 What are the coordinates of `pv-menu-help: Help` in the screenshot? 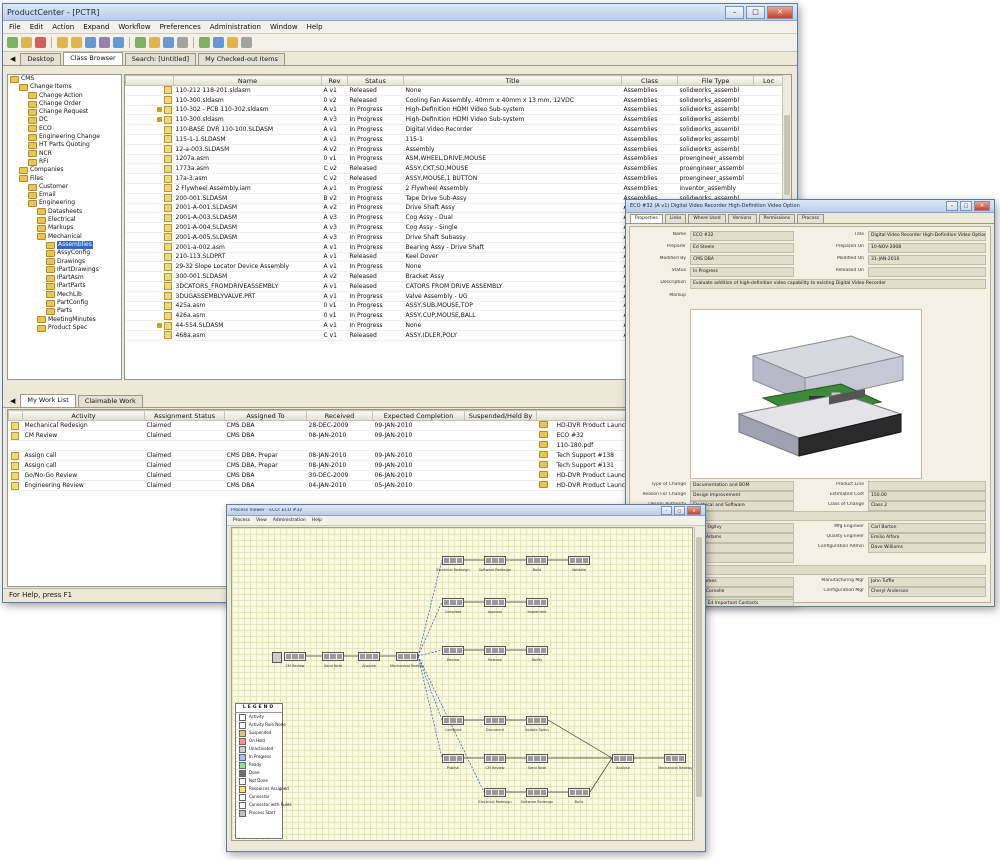 It's located at (317, 520).